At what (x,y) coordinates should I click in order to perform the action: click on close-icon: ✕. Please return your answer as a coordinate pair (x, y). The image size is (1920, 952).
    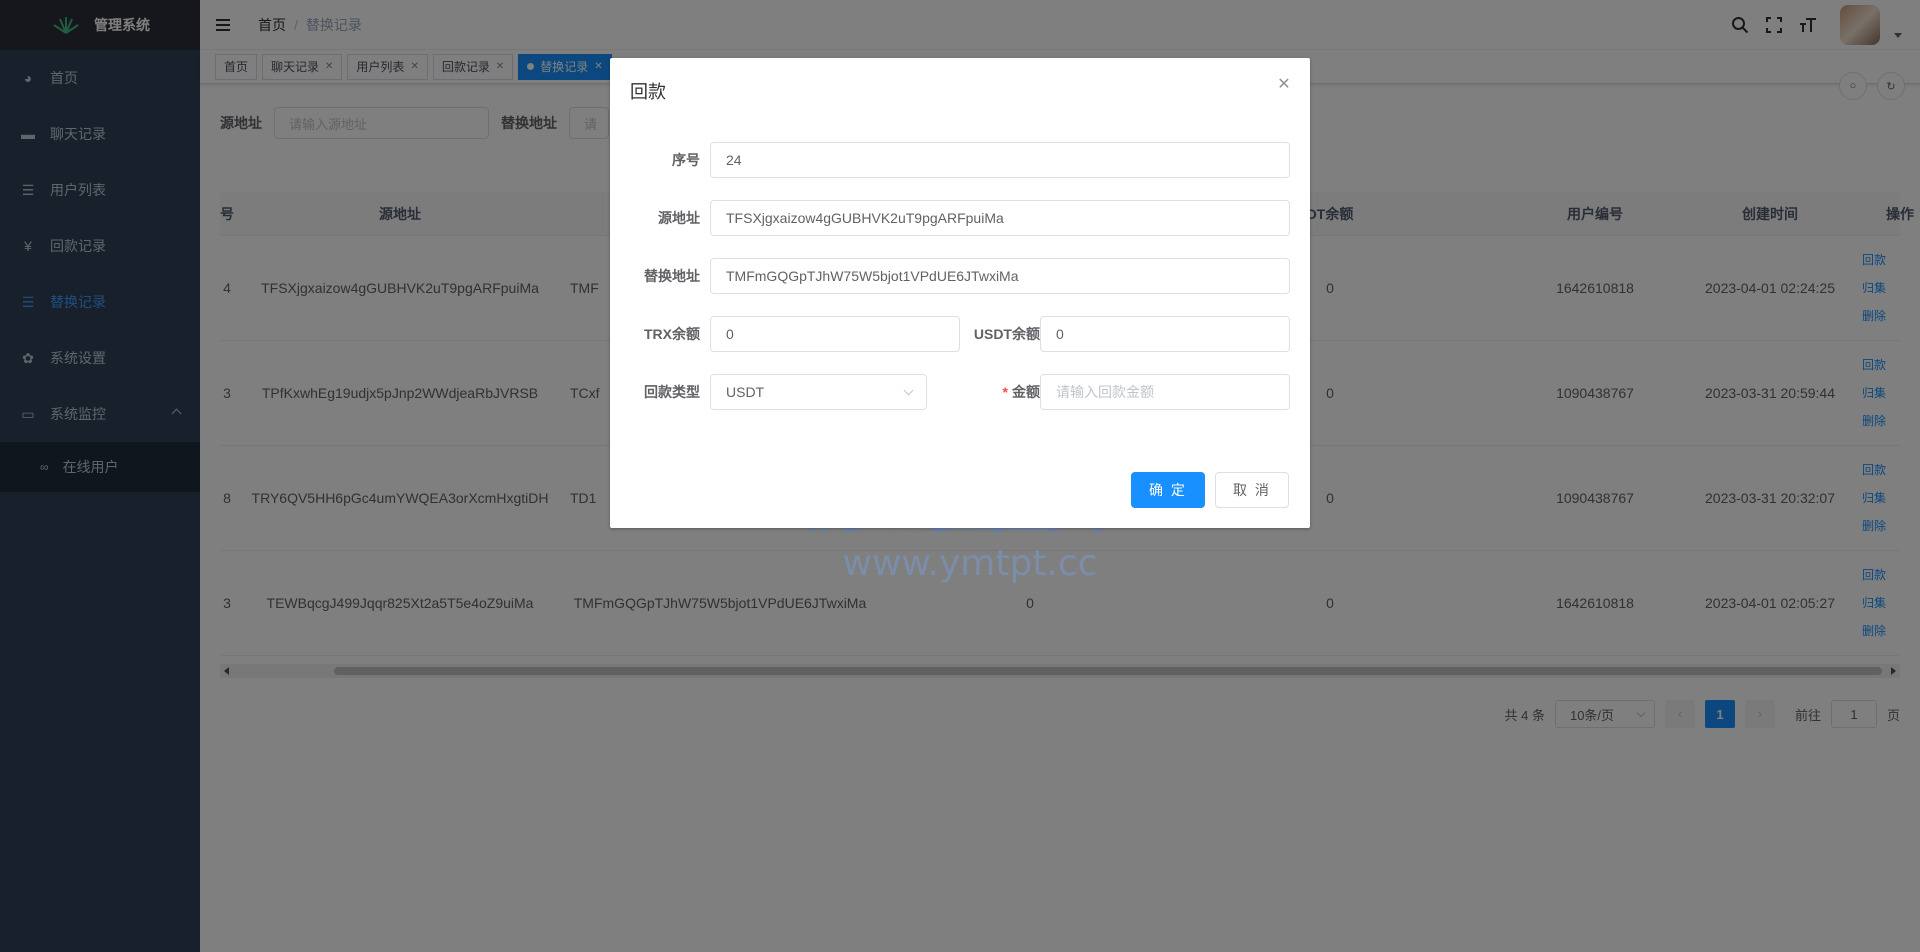
    Looking at the image, I should click on (1284, 84).